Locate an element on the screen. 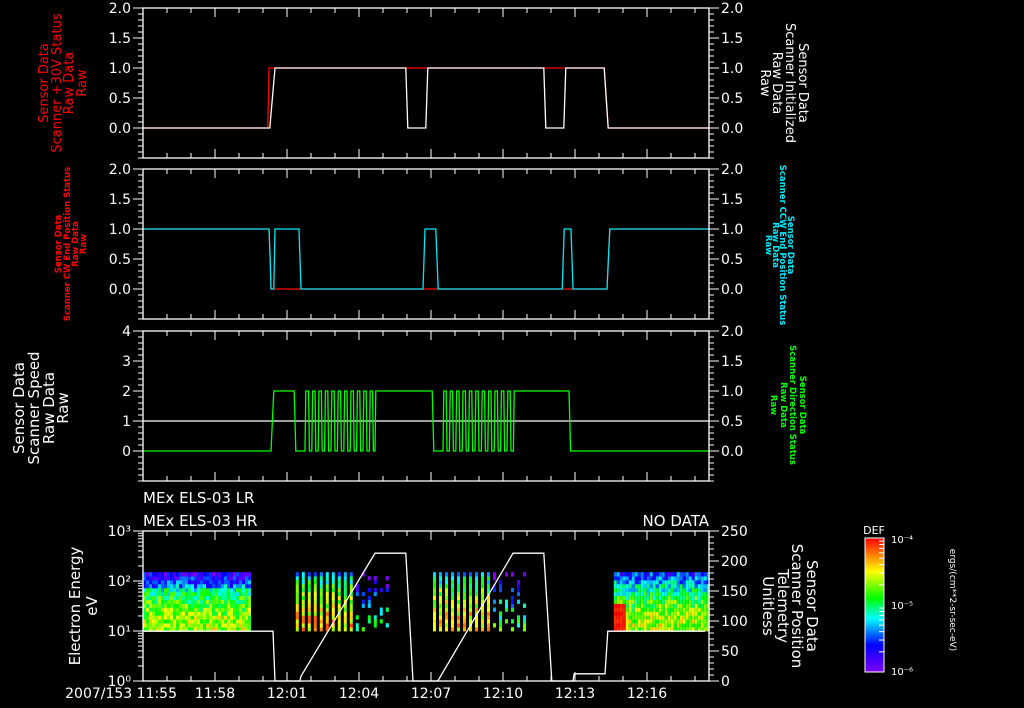  tick-label: 2.0 is located at coordinates (732, 170).